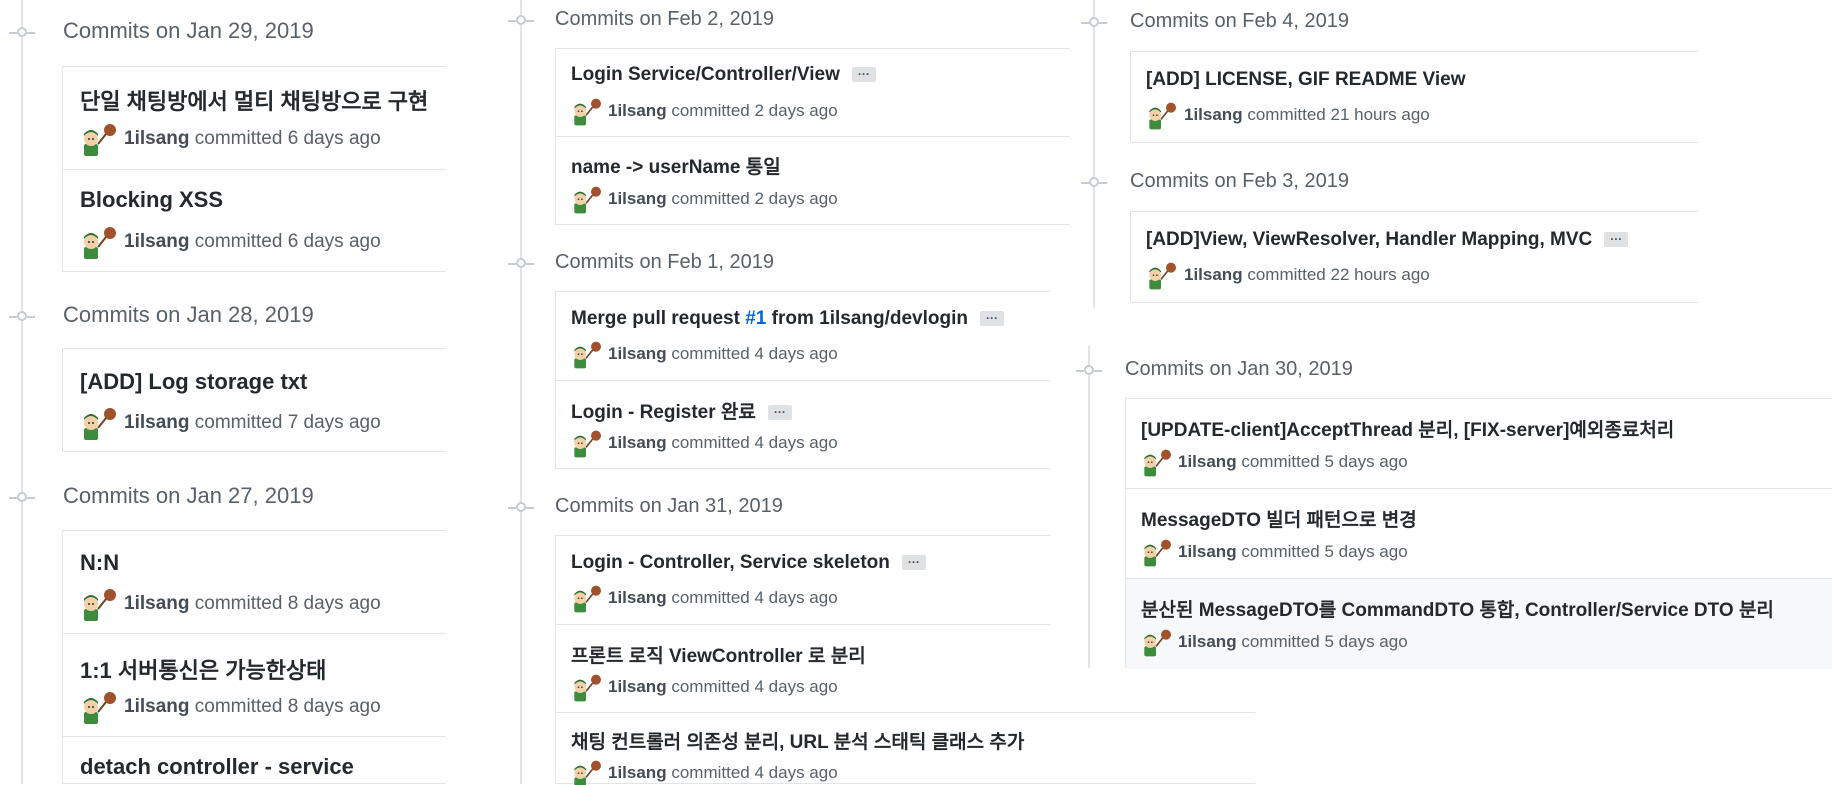 The width and height of the screenshot is (1832, 785). I want to click on commit-item: detach controller - service, so click(254, 761).